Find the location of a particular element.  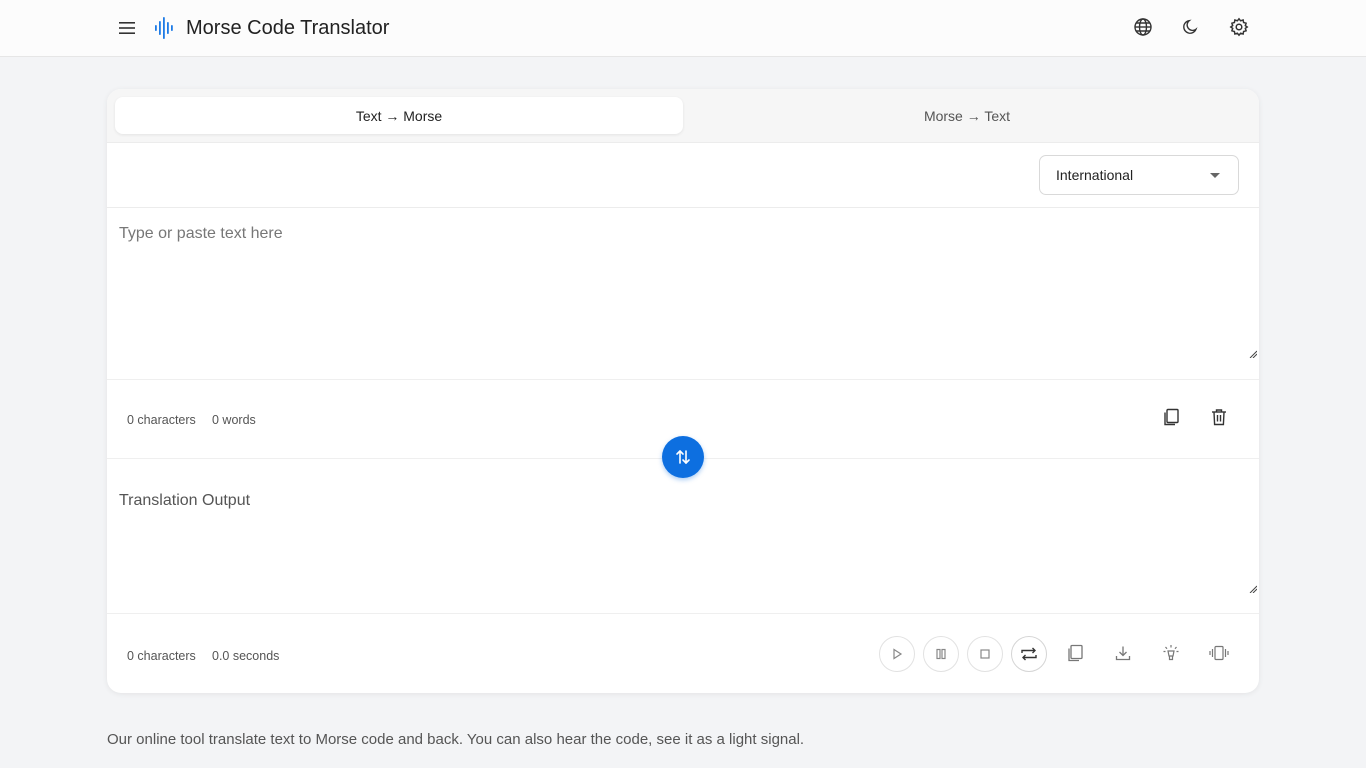

stop-icon is located at coordinates (985, 654).